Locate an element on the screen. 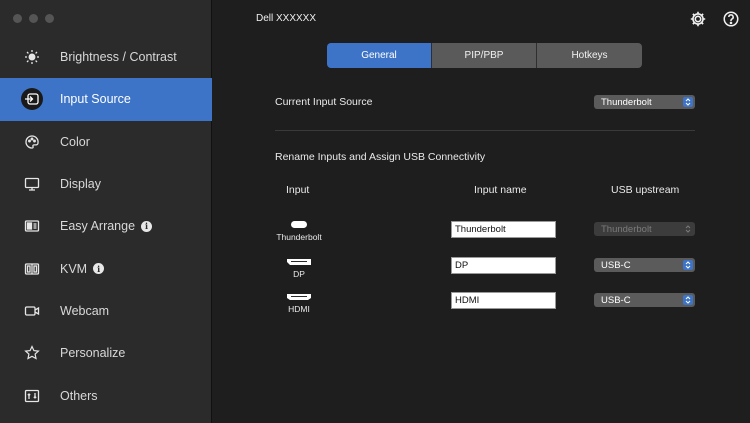  sidebar-item-webcam: Webcam is located at coordinates (106, 311).